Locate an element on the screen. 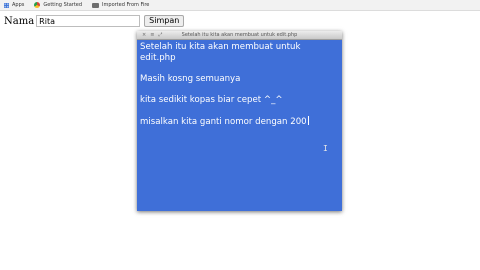 Image resolution: width=480 pixels, height=270 pixels. nama-form: Nama Simpan is located at coordinates (94, 21).